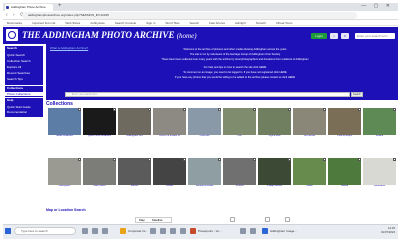 This screenshot has height=243, width=401. Describe the element at coordinates (377, 6) in the screenshot. I see `window-controls: — ▢ ✕` at that location.